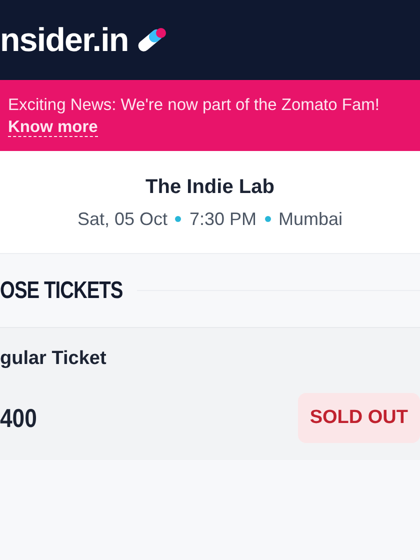 The height and width of the screenshot is (560, 420). I want to click on logo-text: nsider.in, so click(64, 40).